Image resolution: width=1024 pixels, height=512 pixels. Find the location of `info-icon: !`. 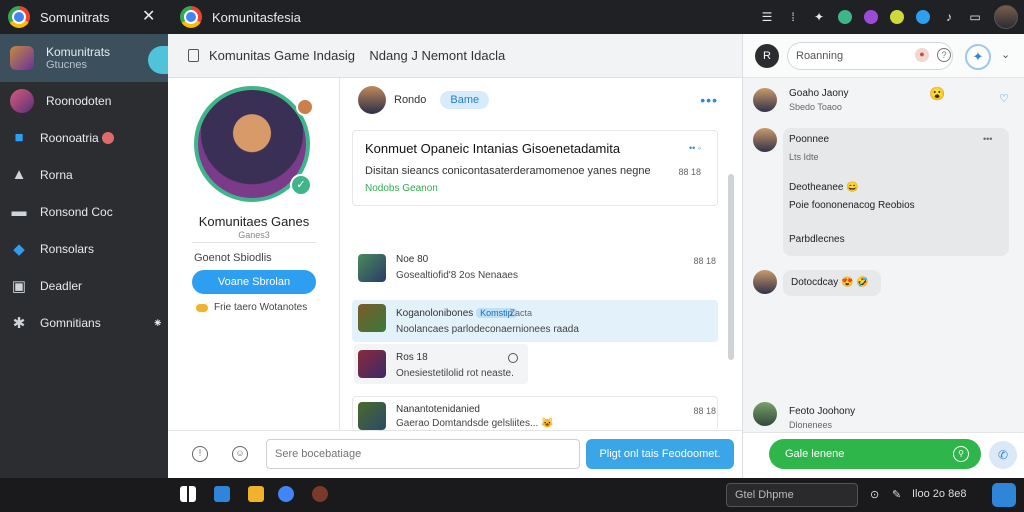

info-icon: ! is located at coordinates (200, 454).